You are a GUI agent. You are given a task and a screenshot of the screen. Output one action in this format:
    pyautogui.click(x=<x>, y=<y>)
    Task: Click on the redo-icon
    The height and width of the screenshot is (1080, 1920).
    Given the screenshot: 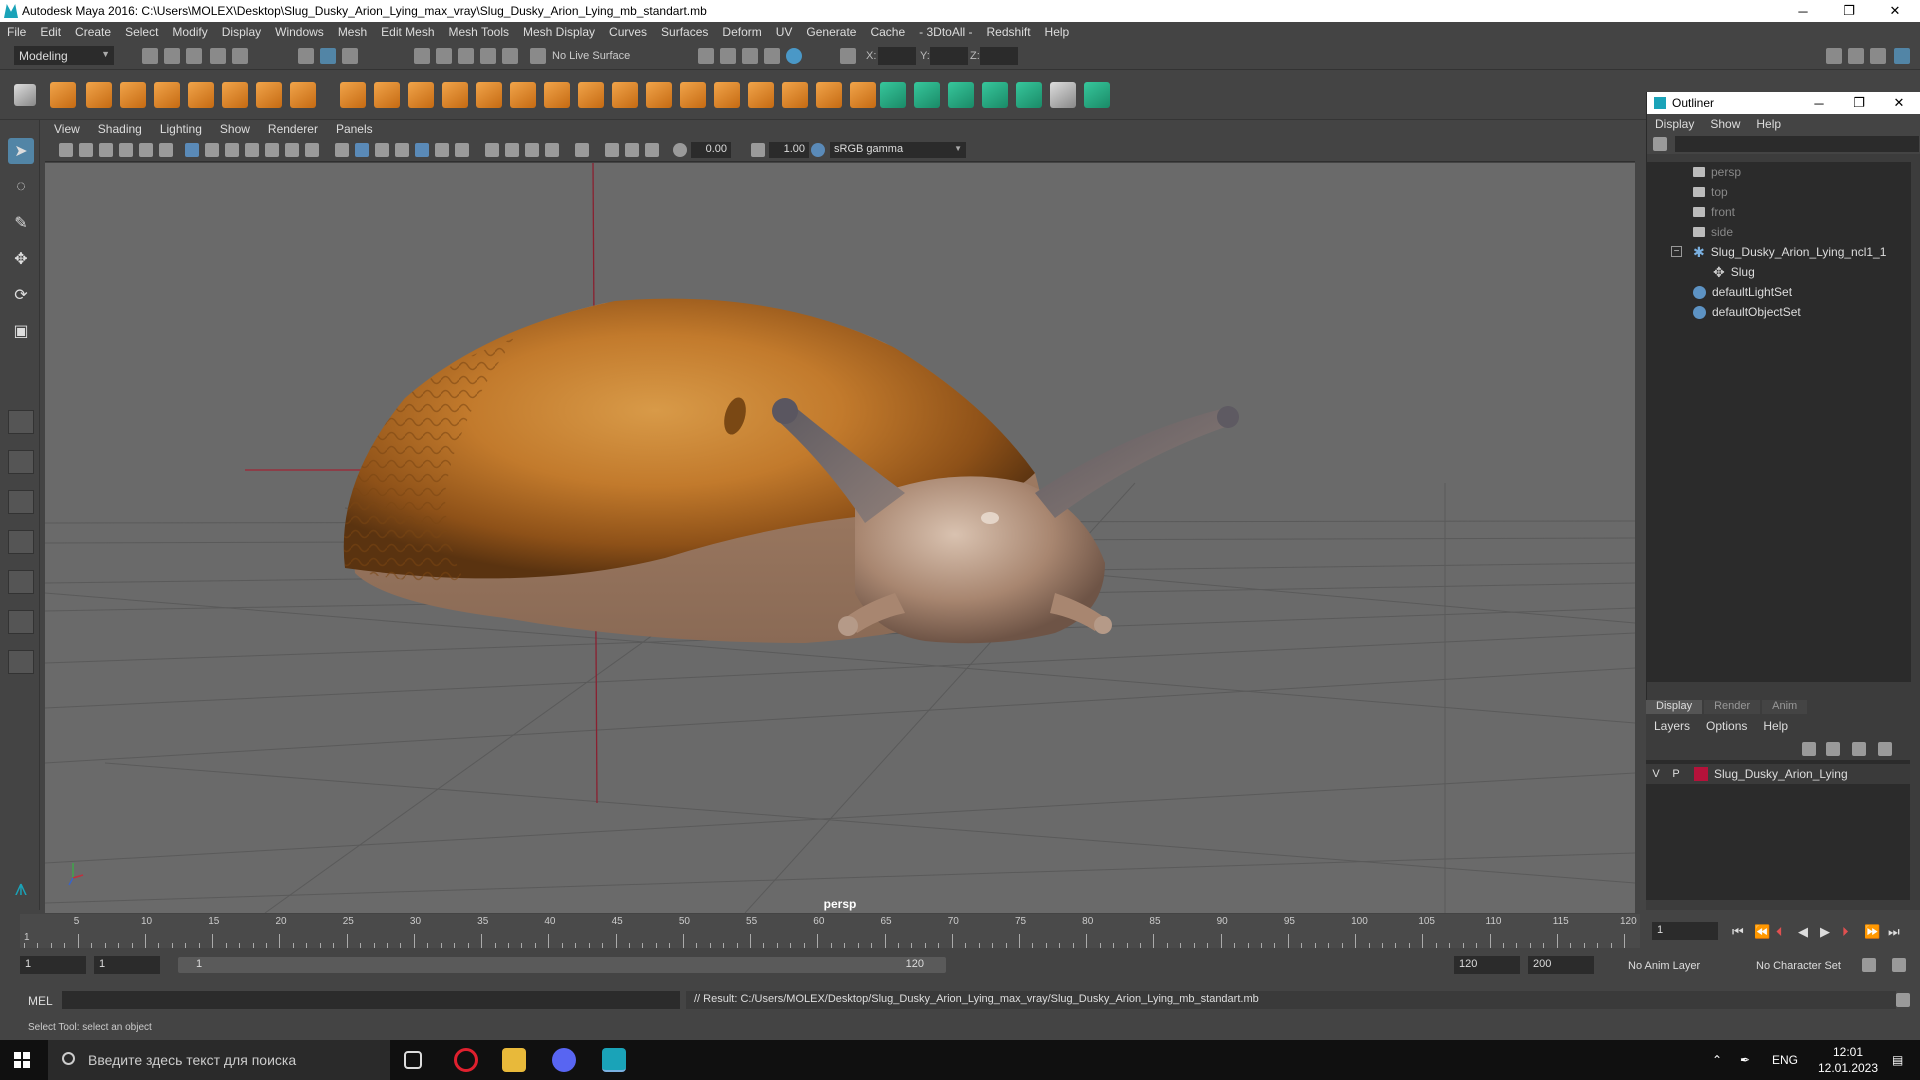 What is the action you would take?
    pyautogui.click(x=240, y=56)
    